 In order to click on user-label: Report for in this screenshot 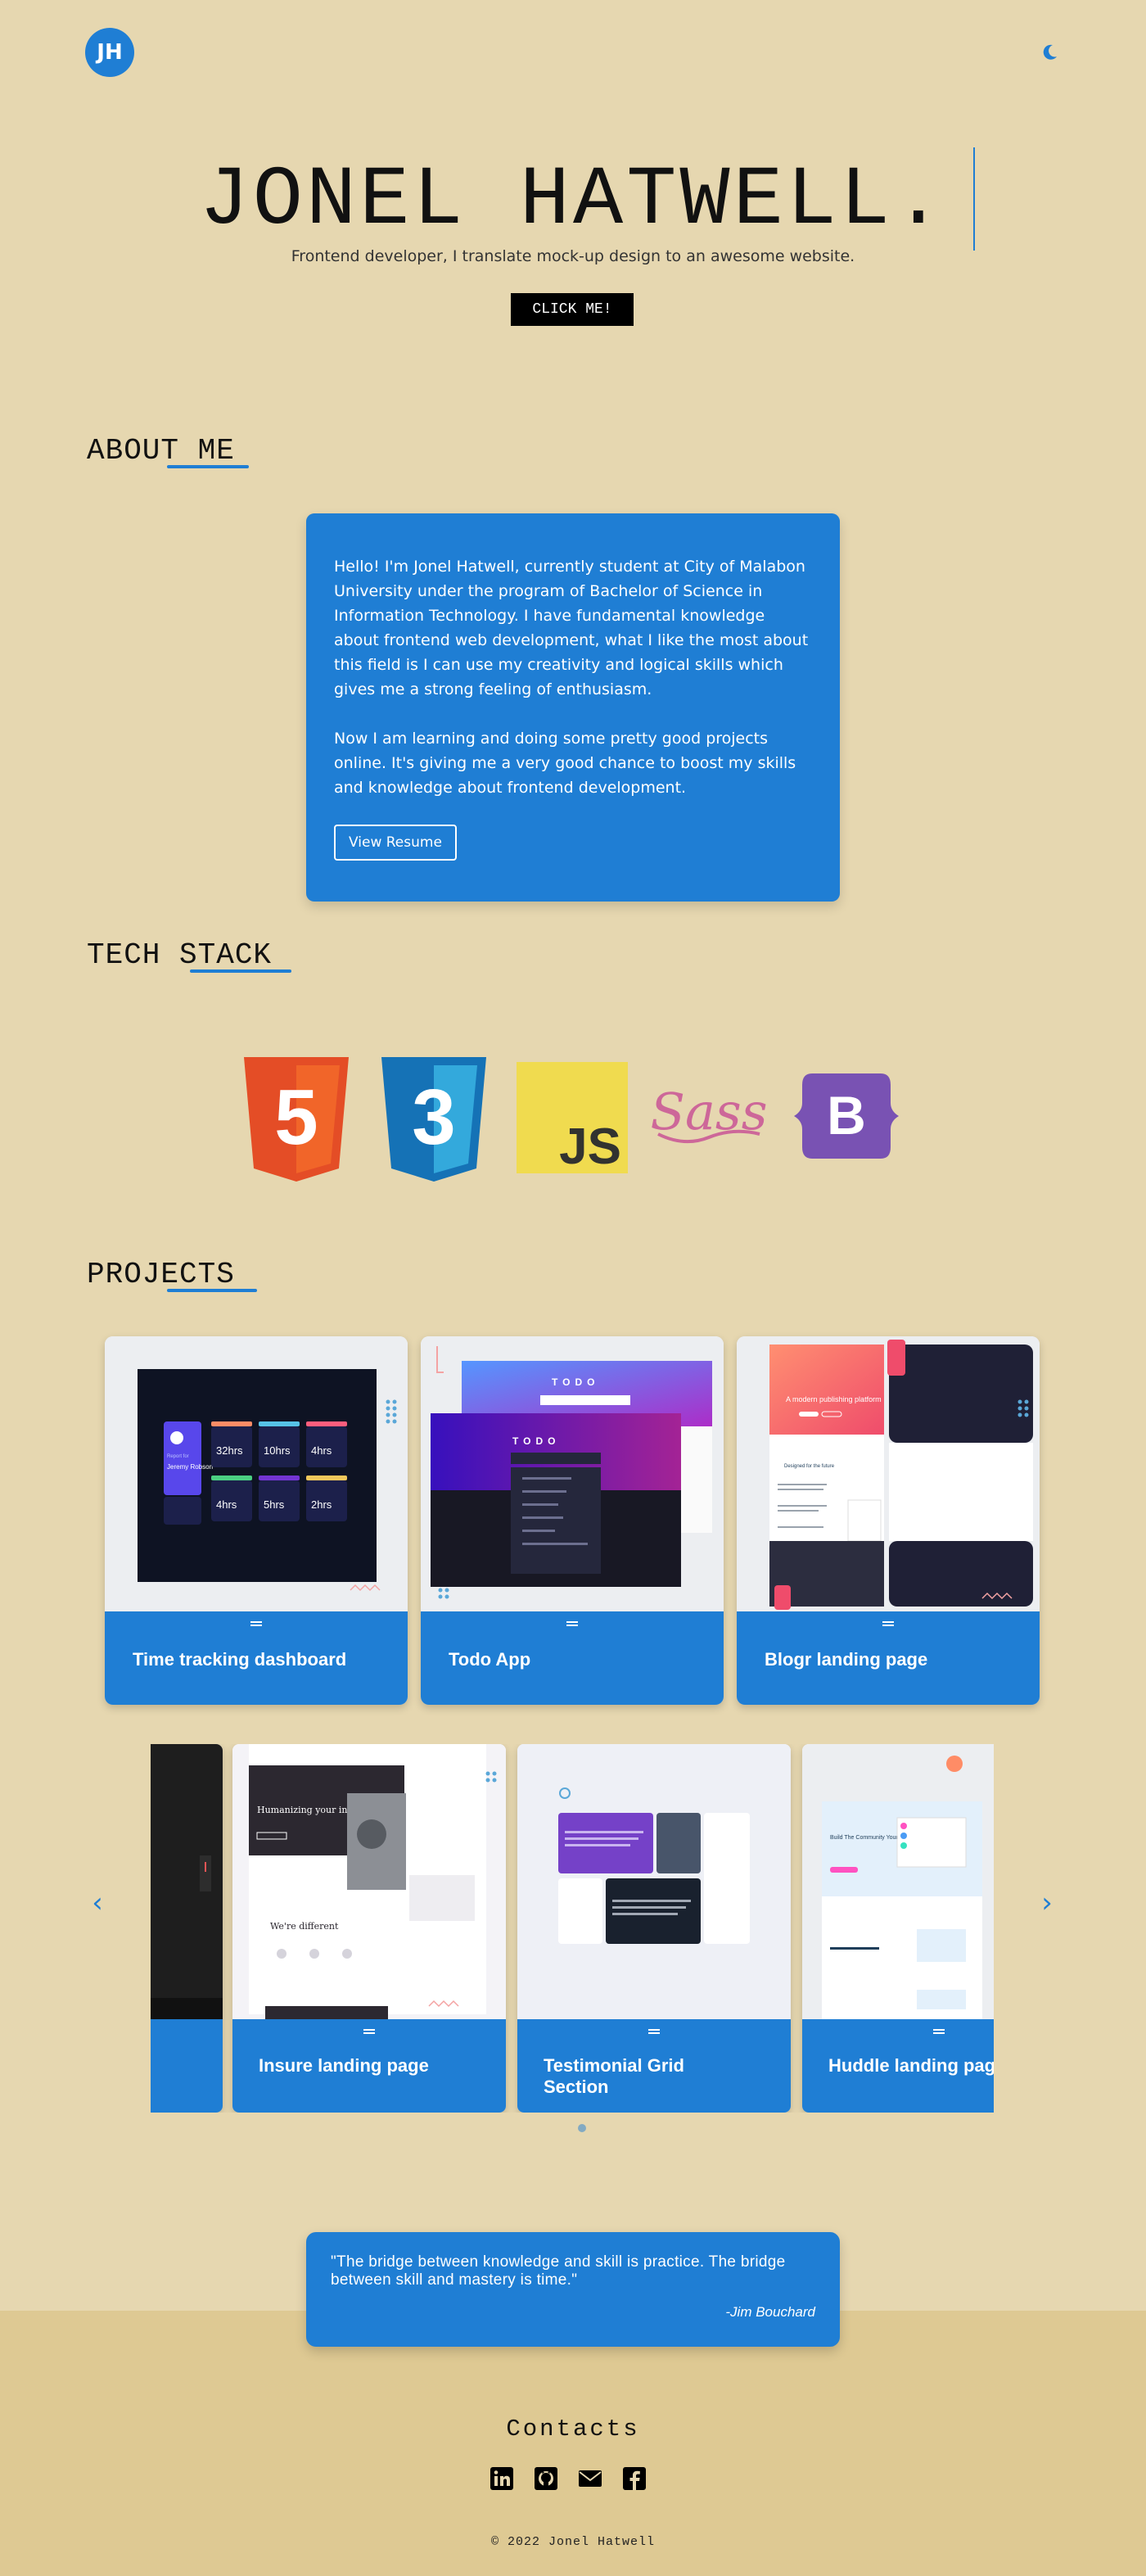, I will do `click(178, 1456)`.